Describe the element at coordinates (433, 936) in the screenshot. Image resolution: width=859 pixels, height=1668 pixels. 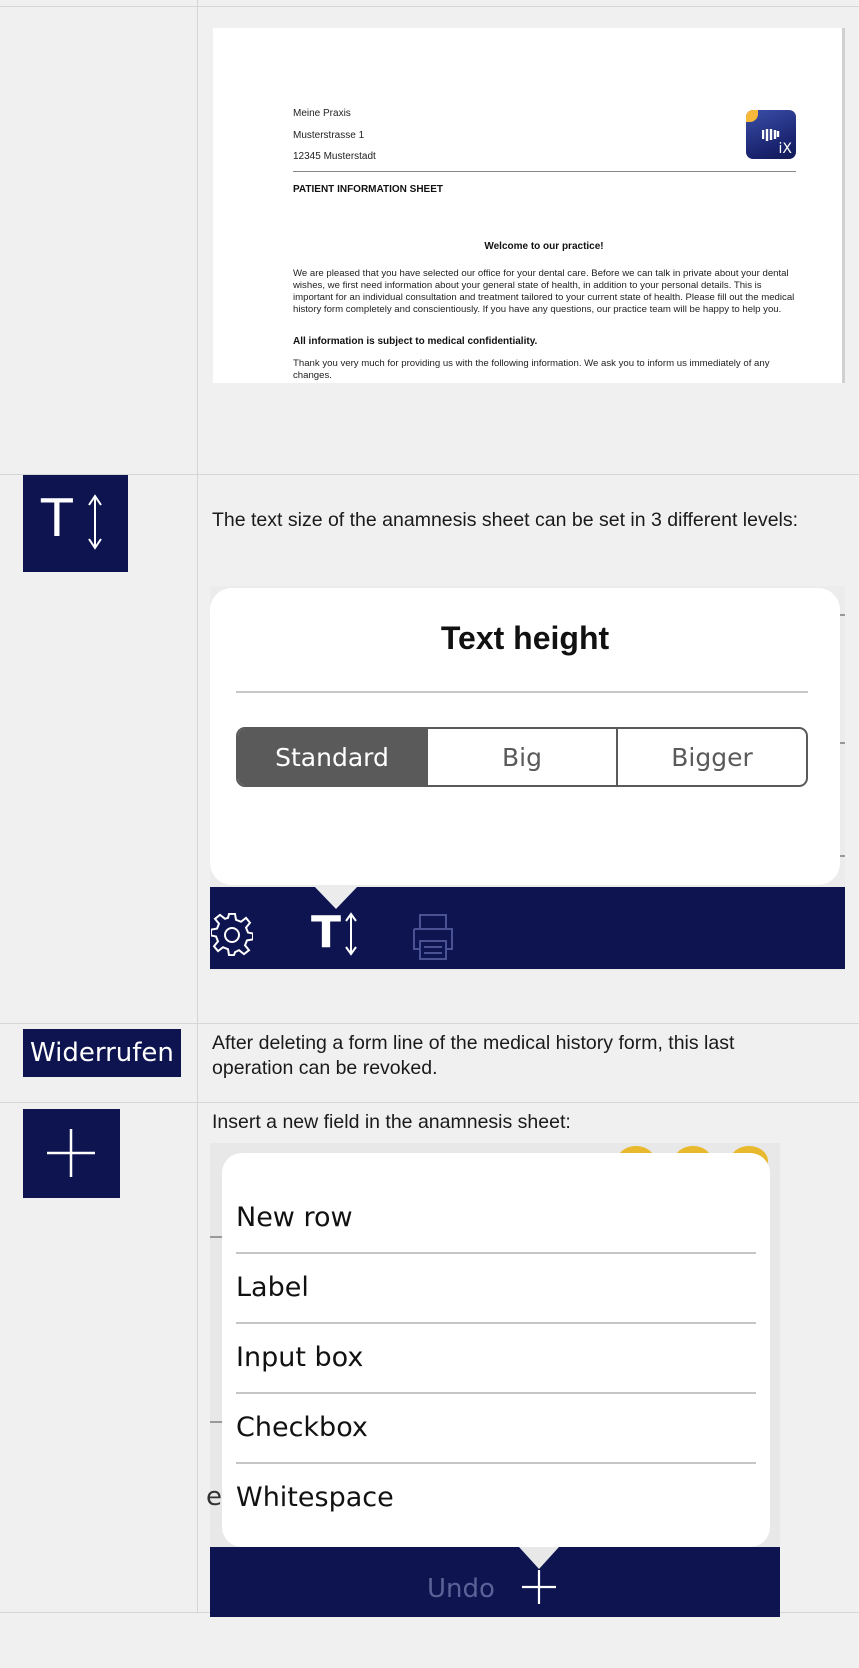
I see `printer-icon` at that location.